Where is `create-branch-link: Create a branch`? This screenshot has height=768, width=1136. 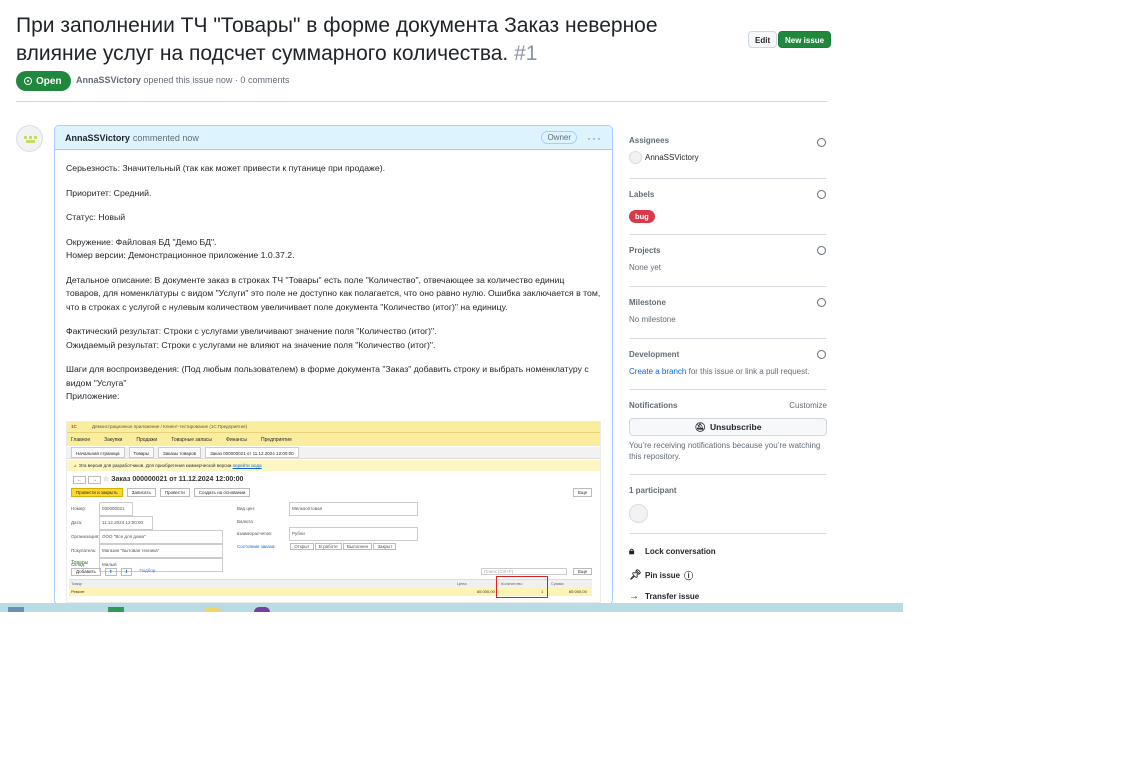
create-branch-link: Create a branch is located at coordinates (657, 371).